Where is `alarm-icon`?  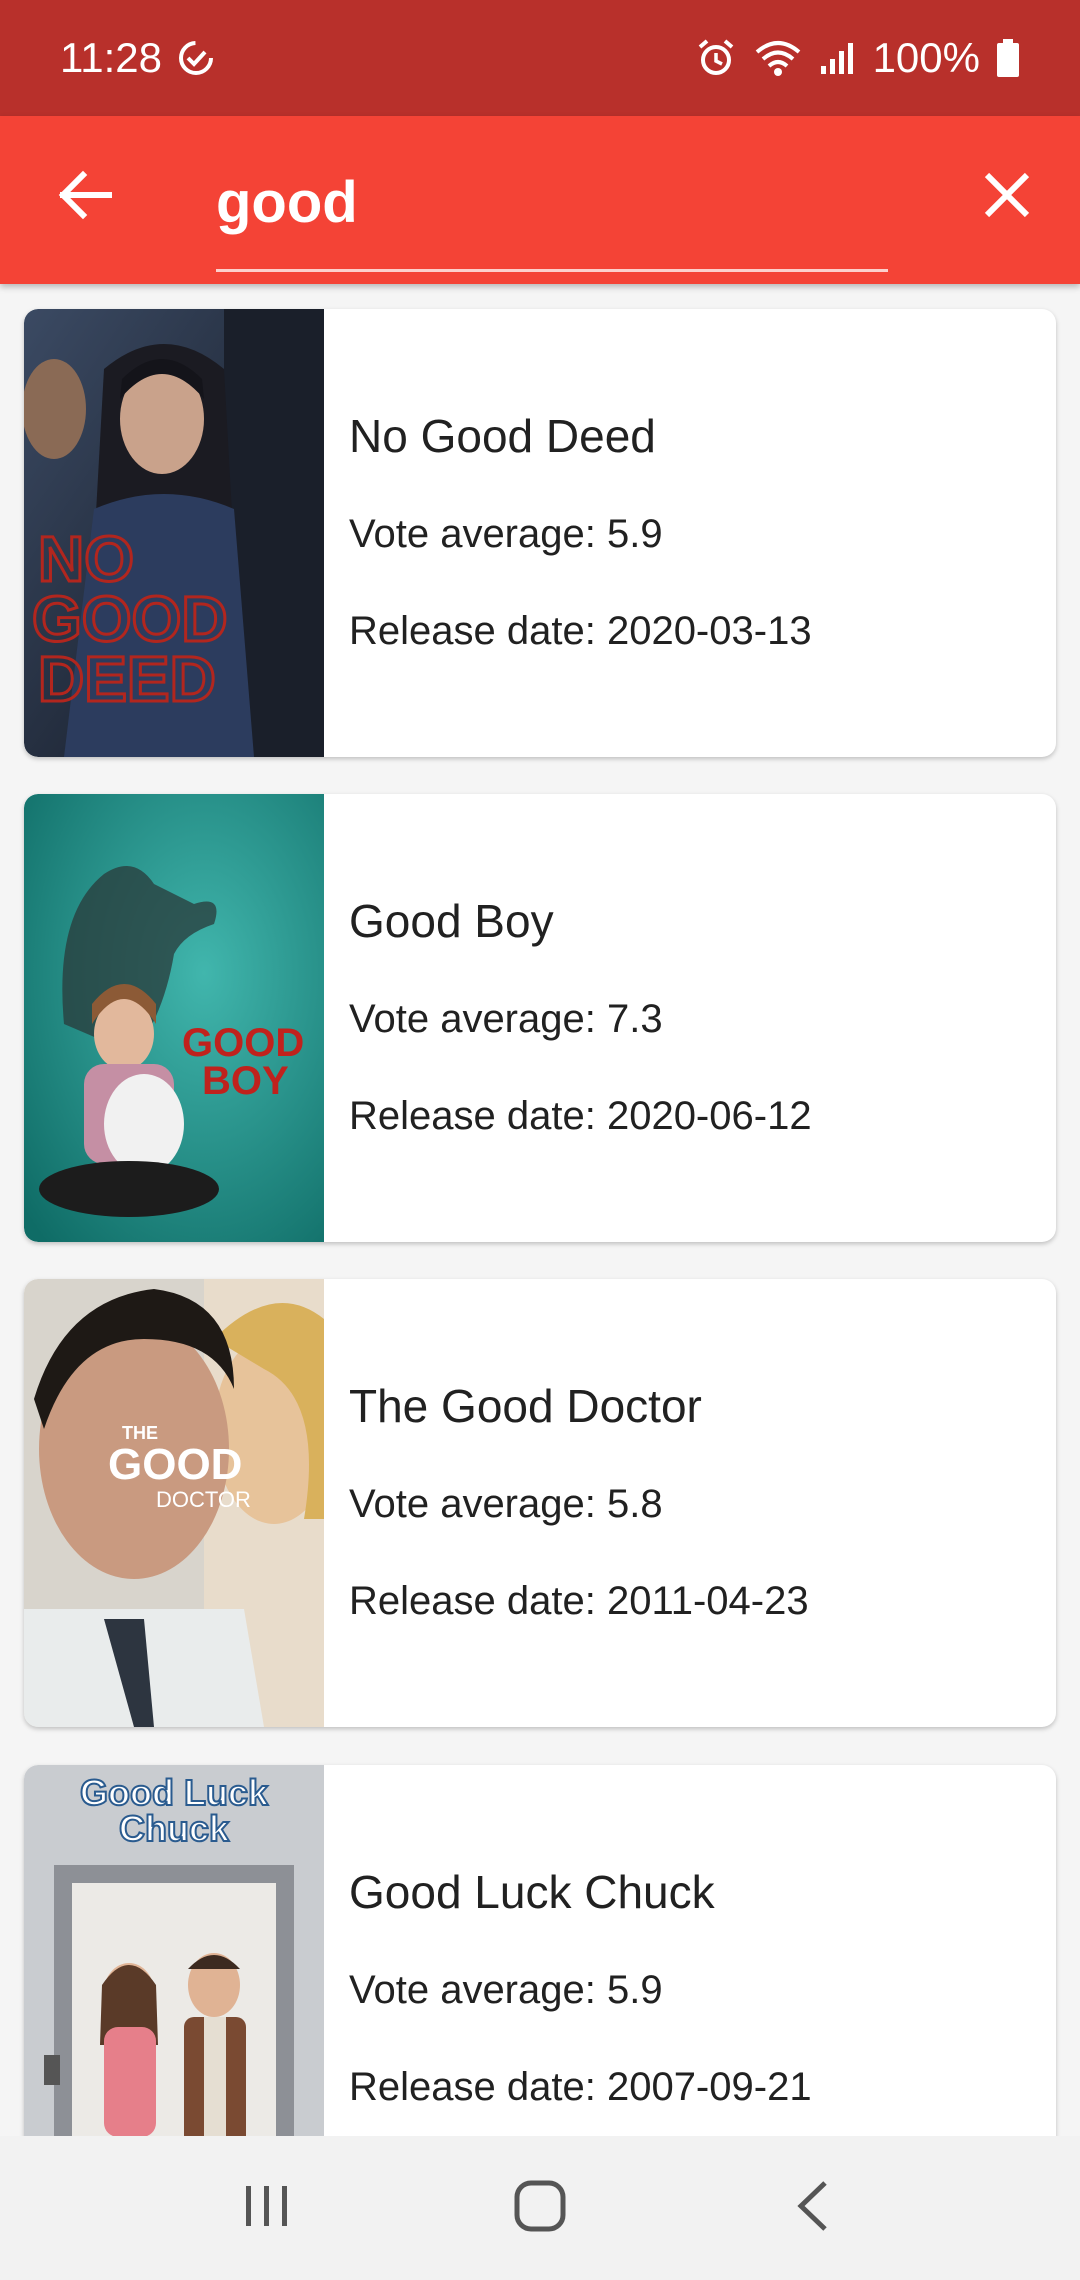 alarm-icon is located at coordinates (716, 58).